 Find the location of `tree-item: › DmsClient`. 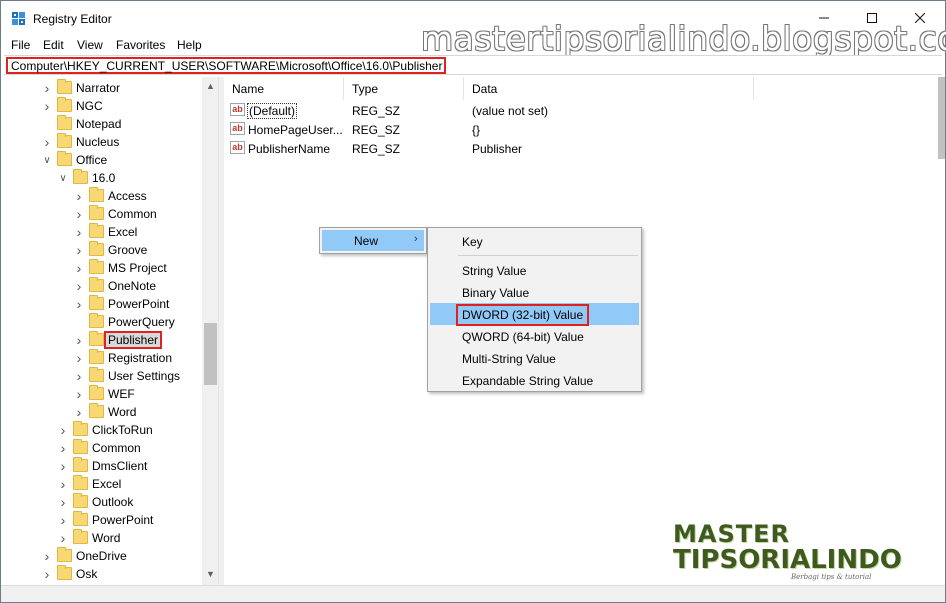

tree-item: › DmsClient is located at coordinates (103, 466).